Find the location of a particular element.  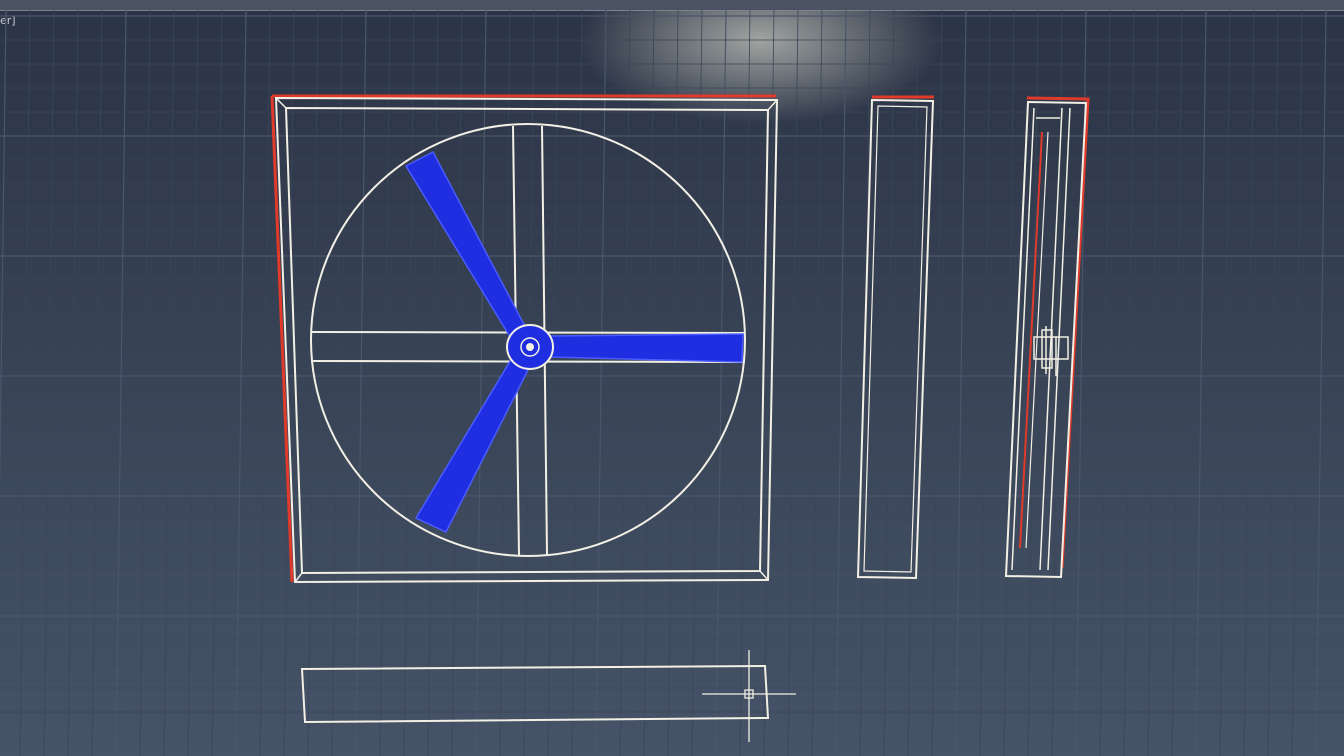

plan-view-outline is located at coordinates (535, 694).